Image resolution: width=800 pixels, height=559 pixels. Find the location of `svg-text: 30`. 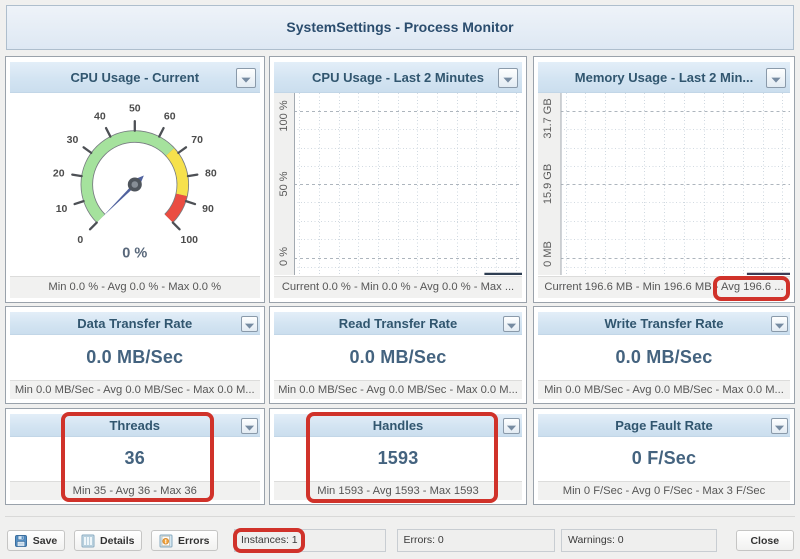

svg-text: 30 is located at coordinates (73, 140).